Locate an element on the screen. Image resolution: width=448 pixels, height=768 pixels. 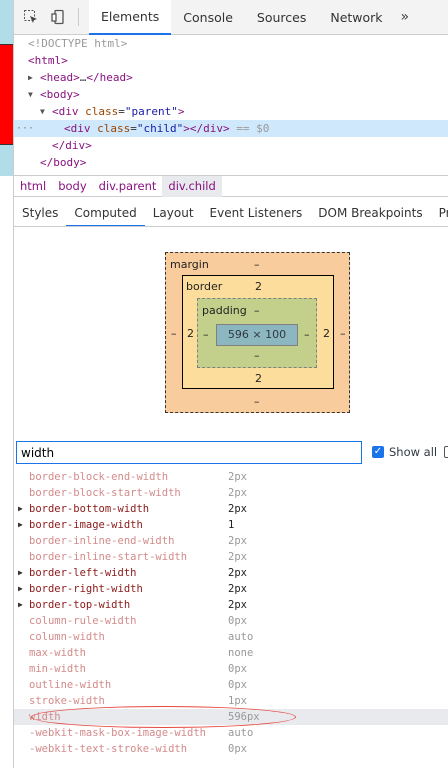
property-name: border-inline-end-width is located at coordinates (102, 541).